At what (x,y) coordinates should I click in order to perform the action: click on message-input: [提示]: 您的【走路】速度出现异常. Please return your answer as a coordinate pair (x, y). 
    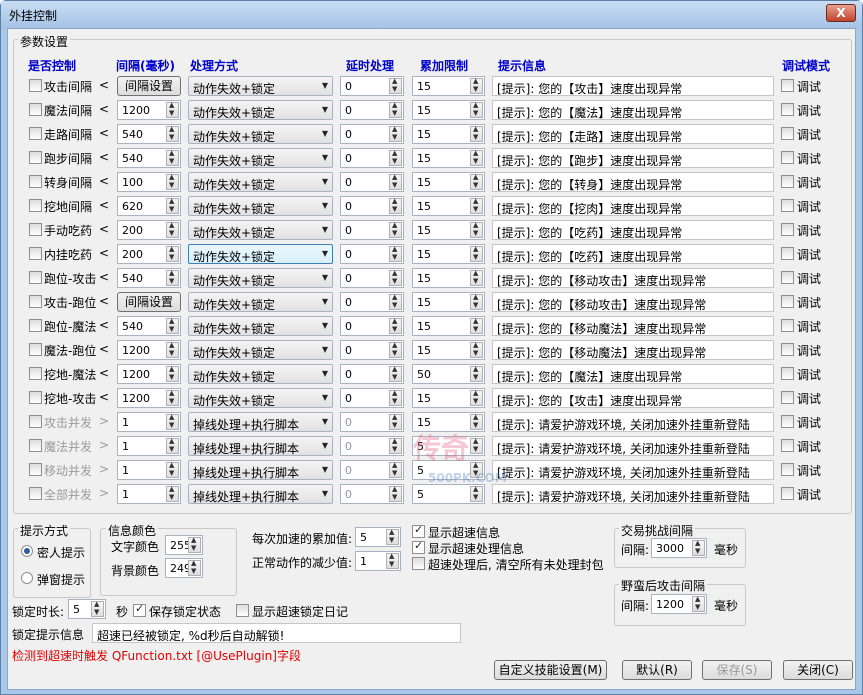
    Looking at the image, I should click on (633, 134).